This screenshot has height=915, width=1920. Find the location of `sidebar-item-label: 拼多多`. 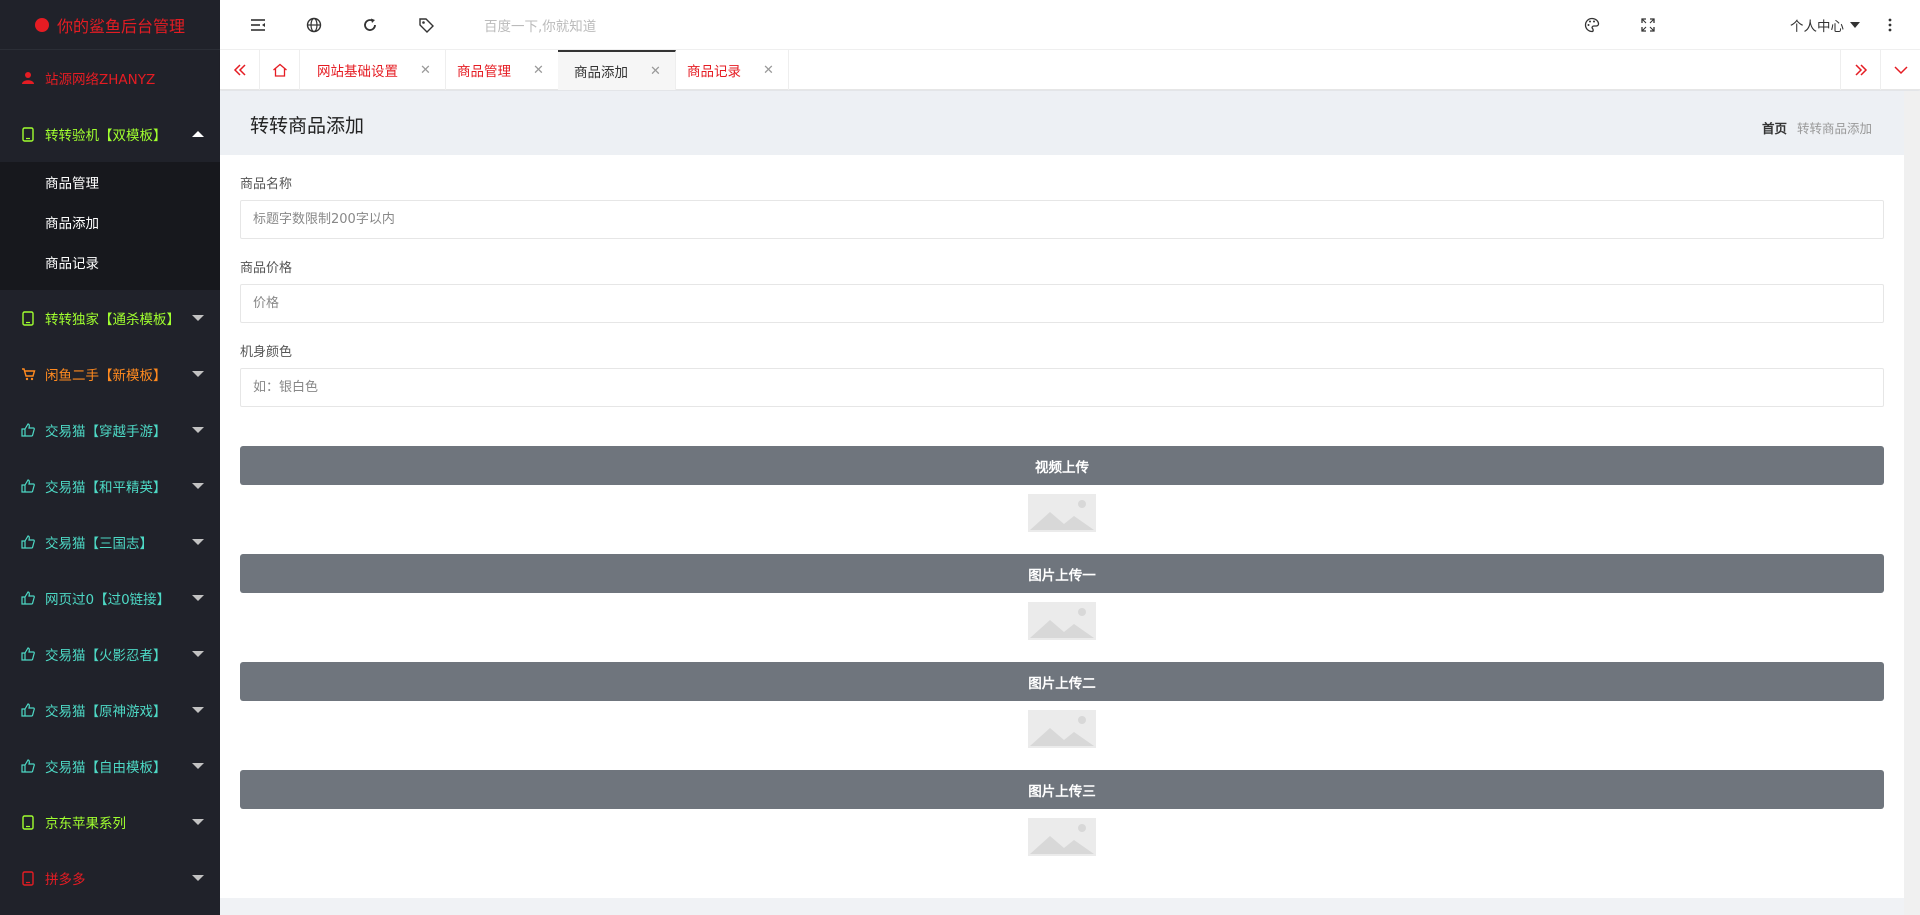

sidebar-item-label: 拼多多 is located at coordinates (65, 880).